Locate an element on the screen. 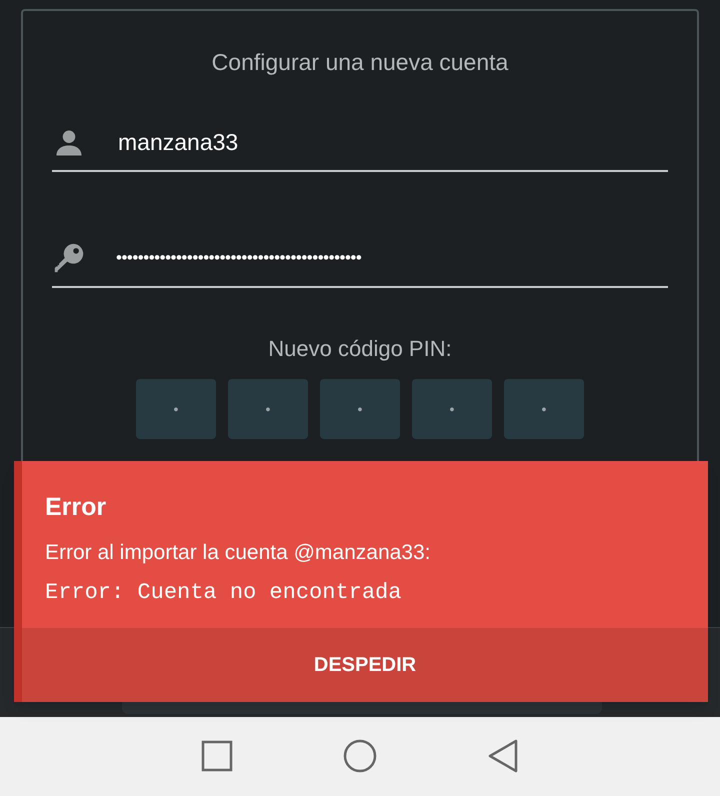 The height and width of the screenshot is (796, 720). home-icon is located at coordinates (360, 755).